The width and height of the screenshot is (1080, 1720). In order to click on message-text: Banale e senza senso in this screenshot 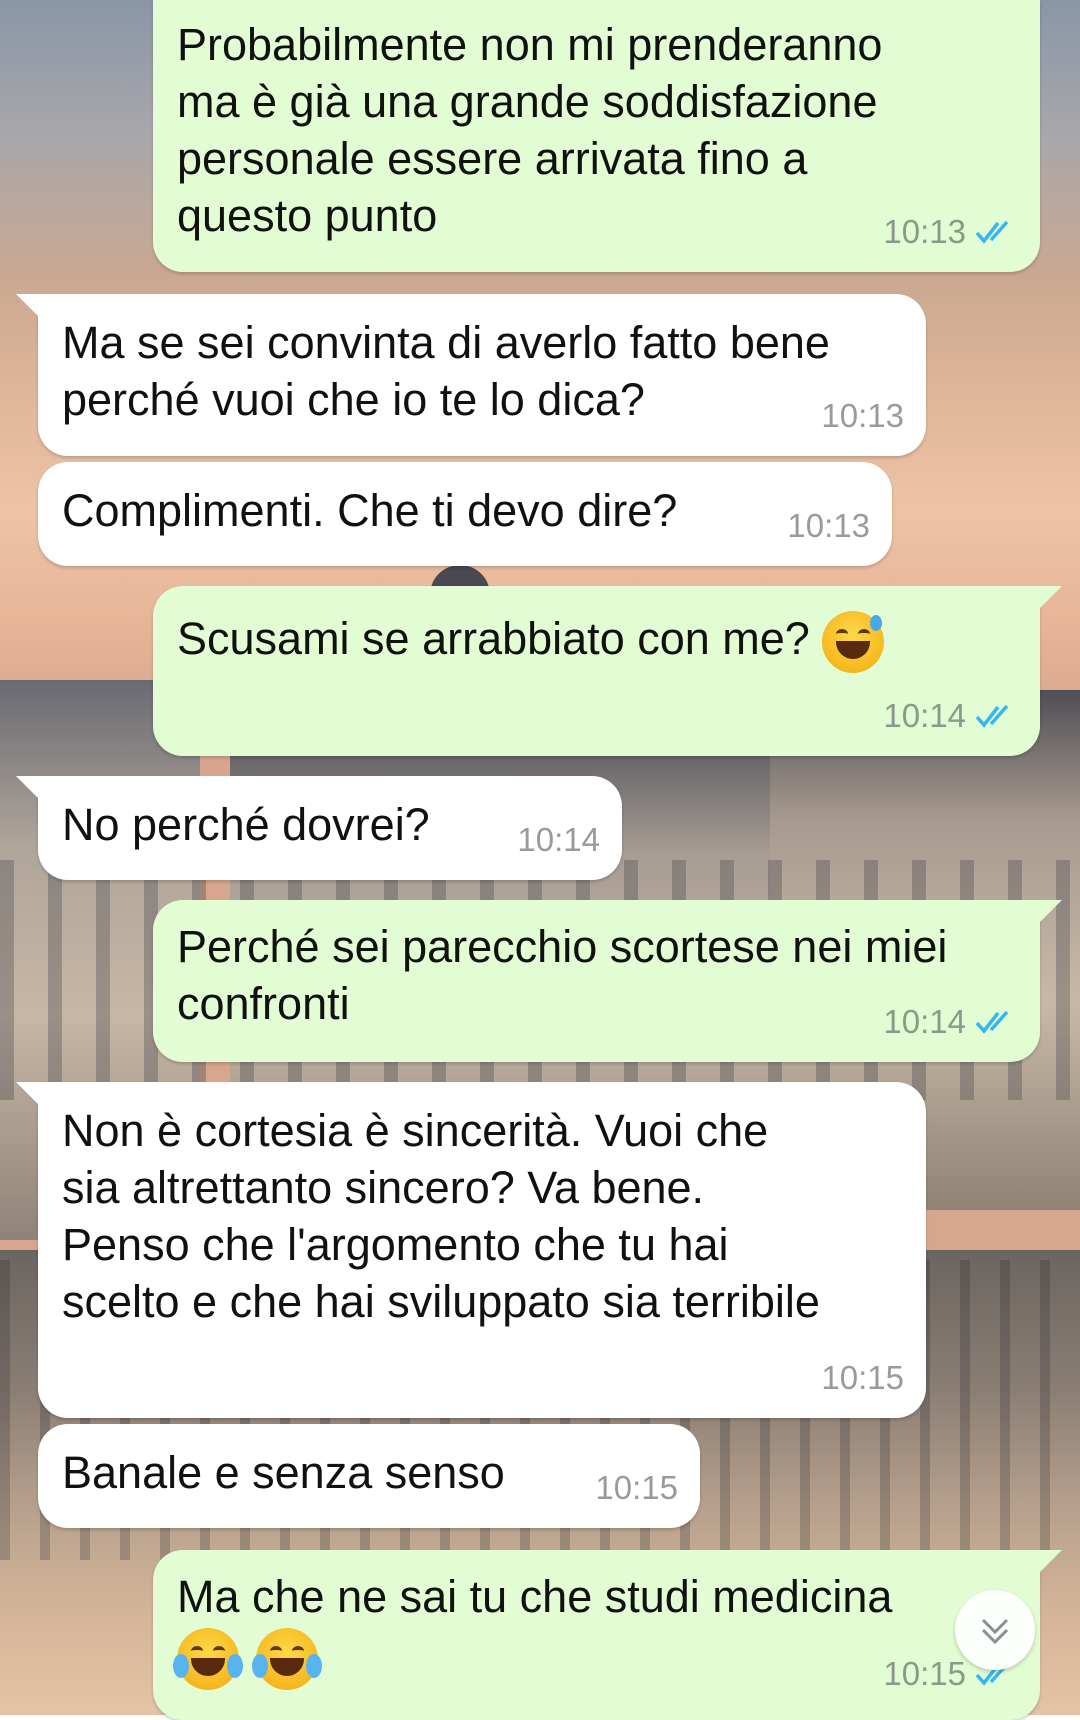, I will do `click(283, 1472)`.